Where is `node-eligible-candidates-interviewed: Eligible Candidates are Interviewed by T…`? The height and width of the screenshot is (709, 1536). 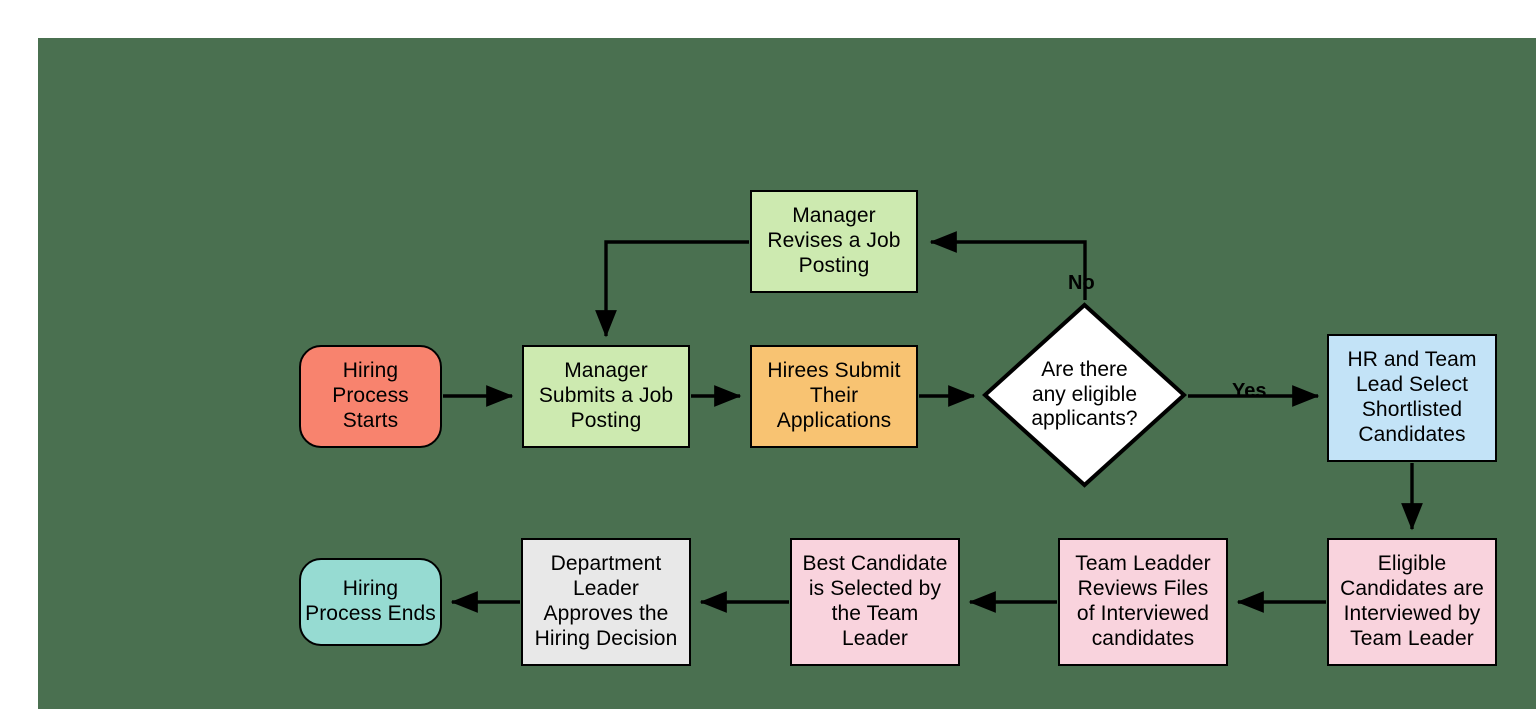
node-eligible-candidates-interviewed: Eligible Candidates are Interviewed by T… is located at coordinates (1412, 602).